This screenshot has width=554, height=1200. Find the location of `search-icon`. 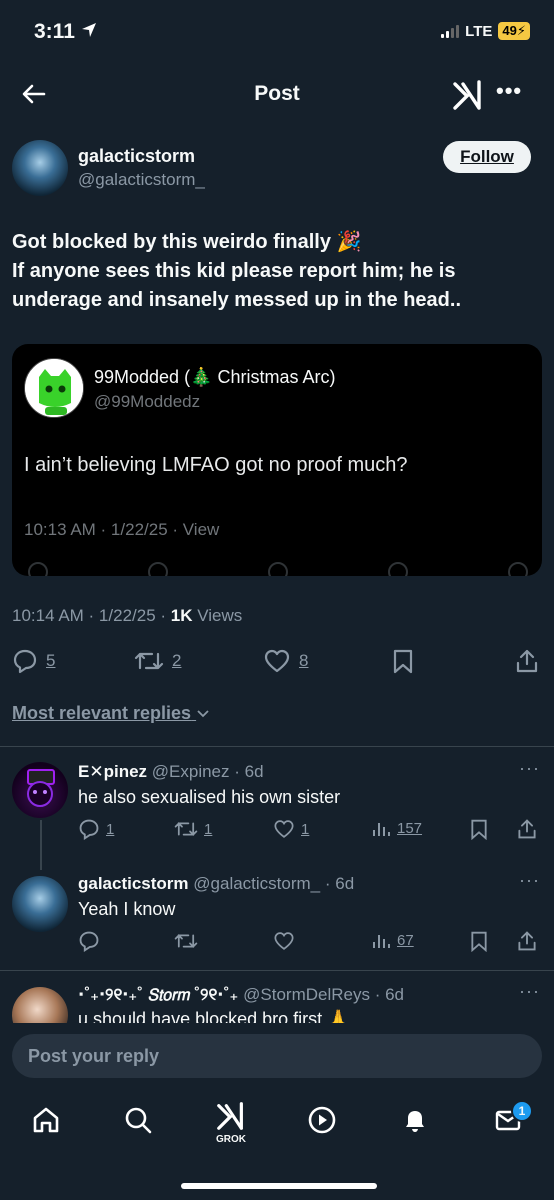

search-icon is located at coordinates (138, 1120).